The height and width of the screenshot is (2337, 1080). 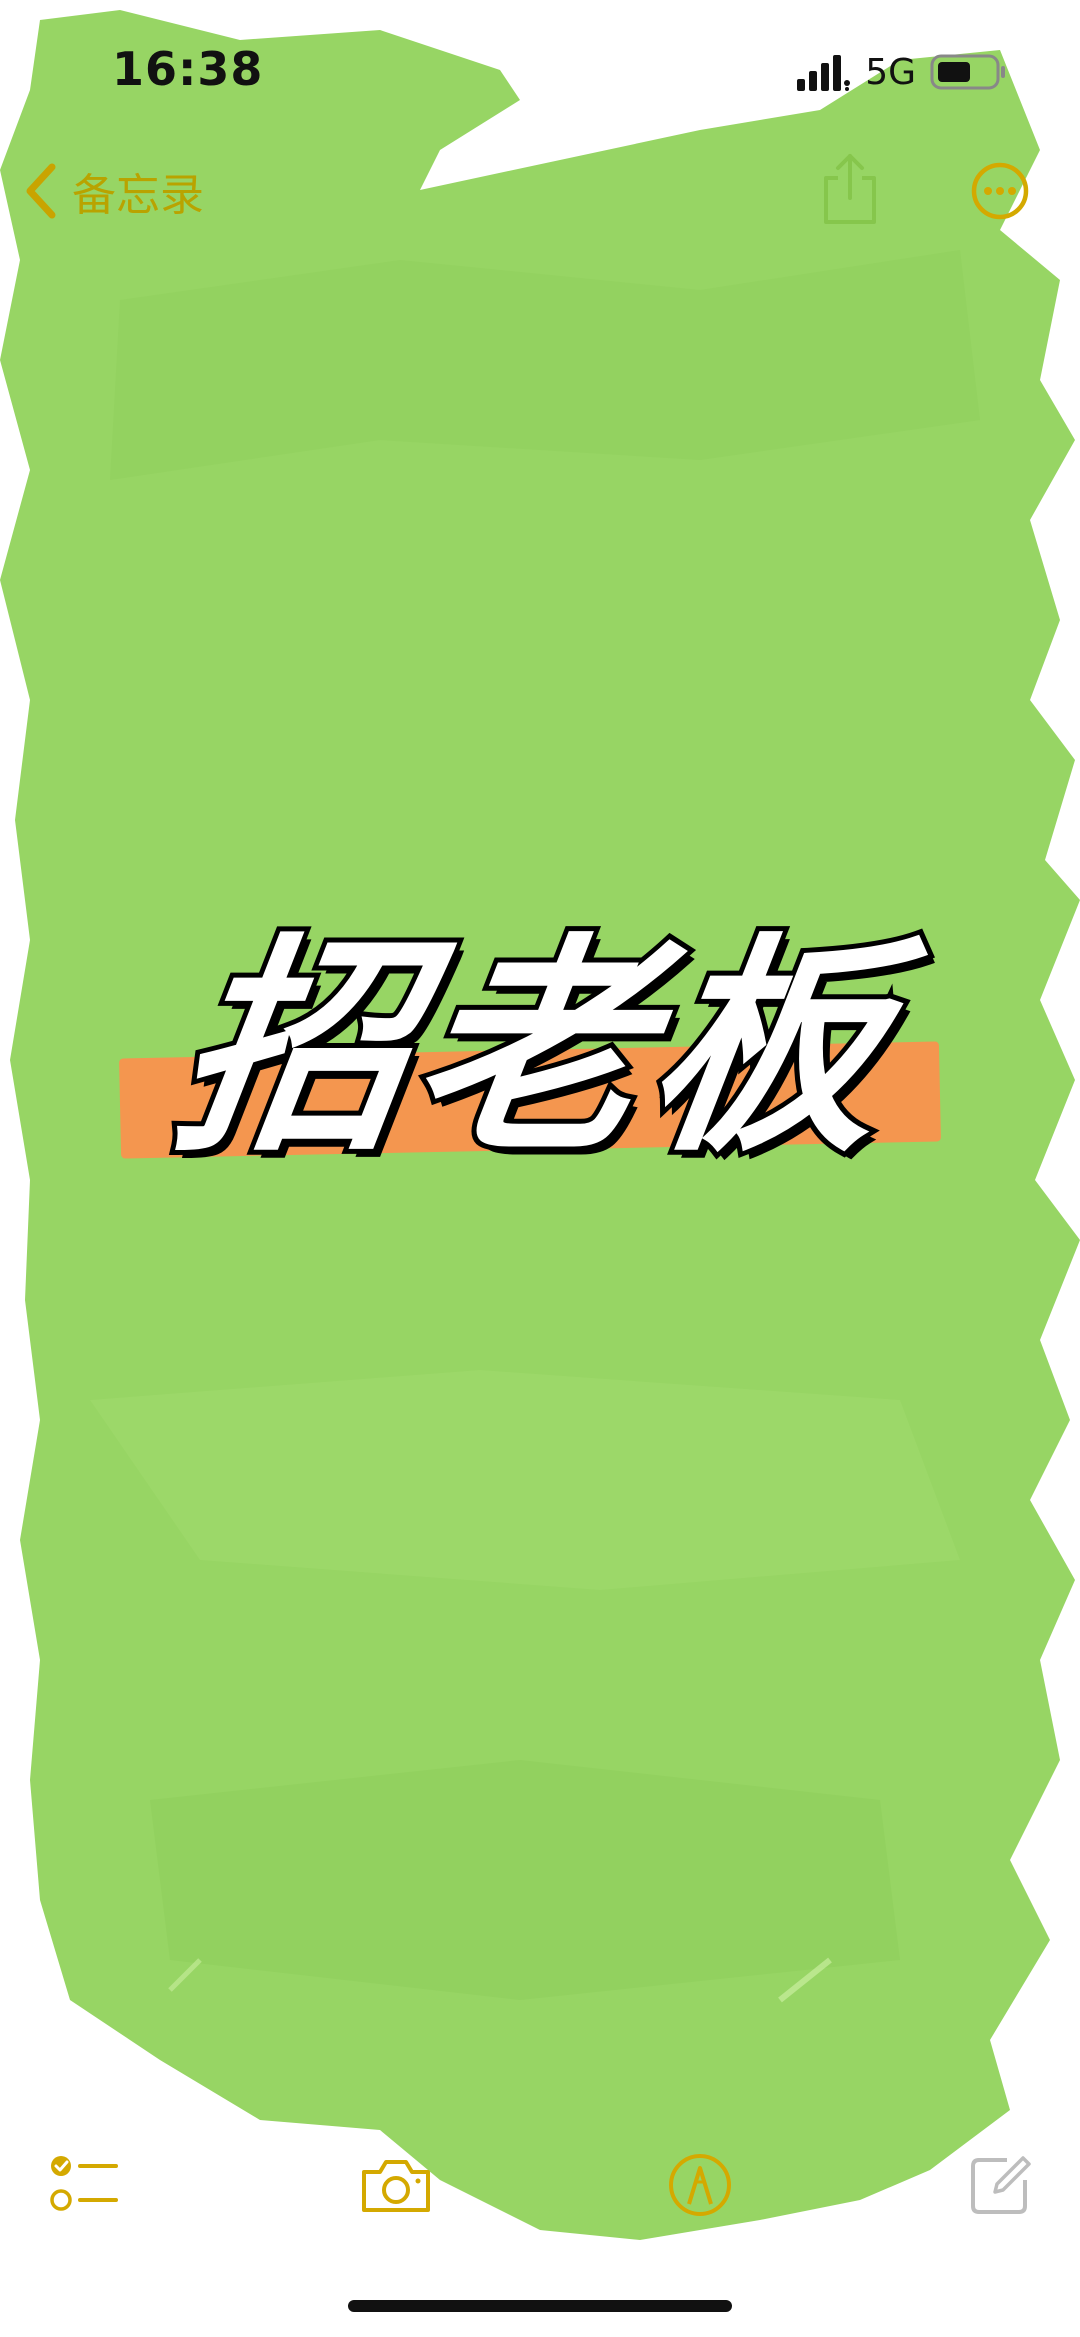 I want to click on camera-button, so click(x=396, y=2185).